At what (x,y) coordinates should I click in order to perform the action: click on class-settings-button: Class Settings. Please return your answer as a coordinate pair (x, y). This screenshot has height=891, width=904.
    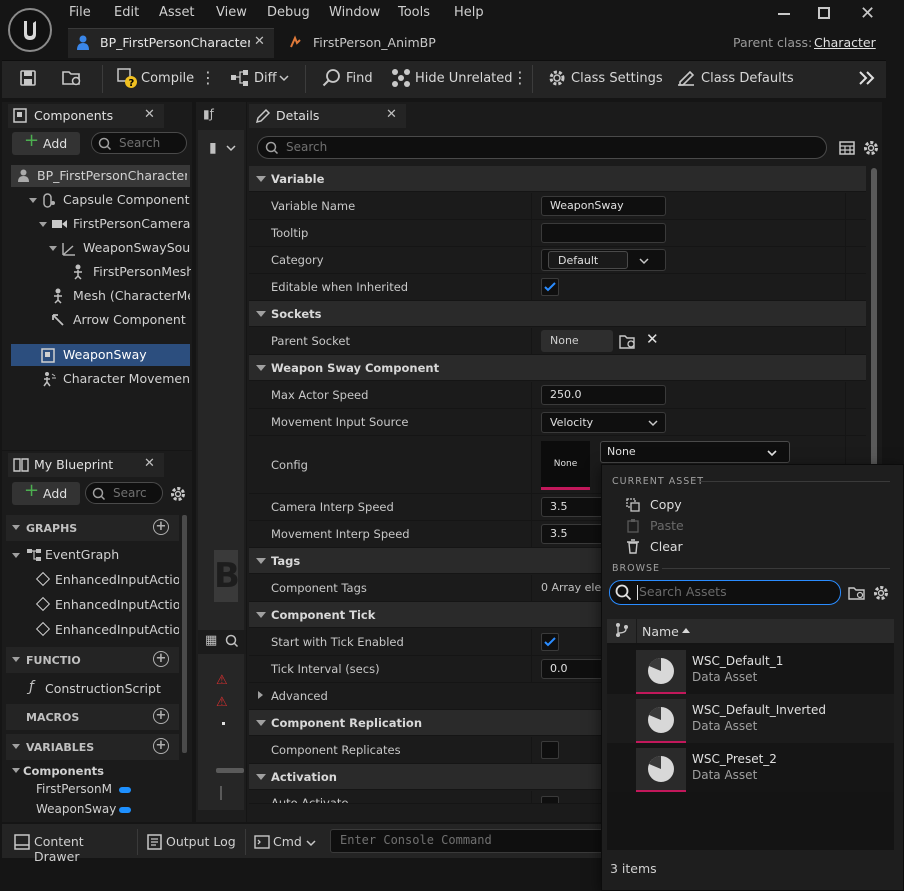
    Looking at the image, I should click on (617, 78).